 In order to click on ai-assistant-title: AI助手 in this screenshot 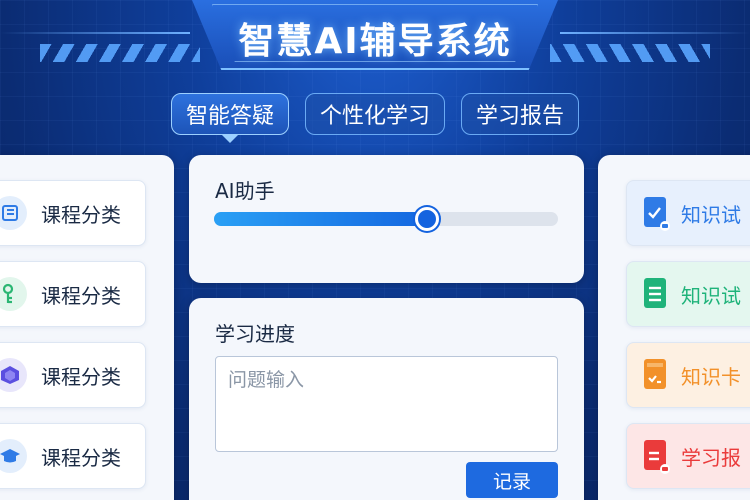, I will do `click(245, 191)`.